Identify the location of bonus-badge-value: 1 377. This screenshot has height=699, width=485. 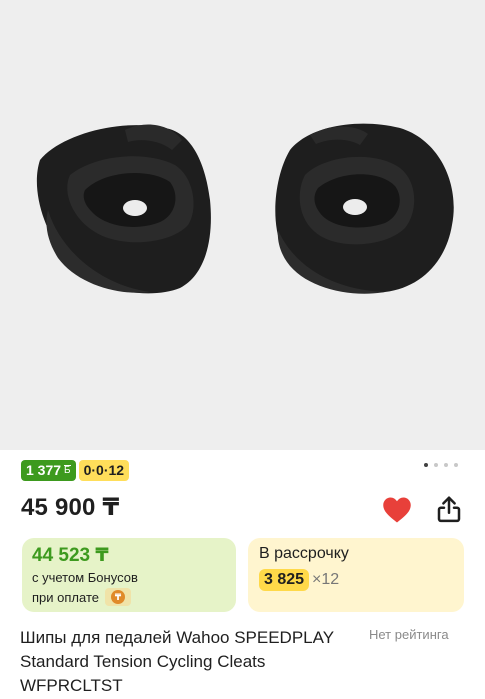
(44, 470).